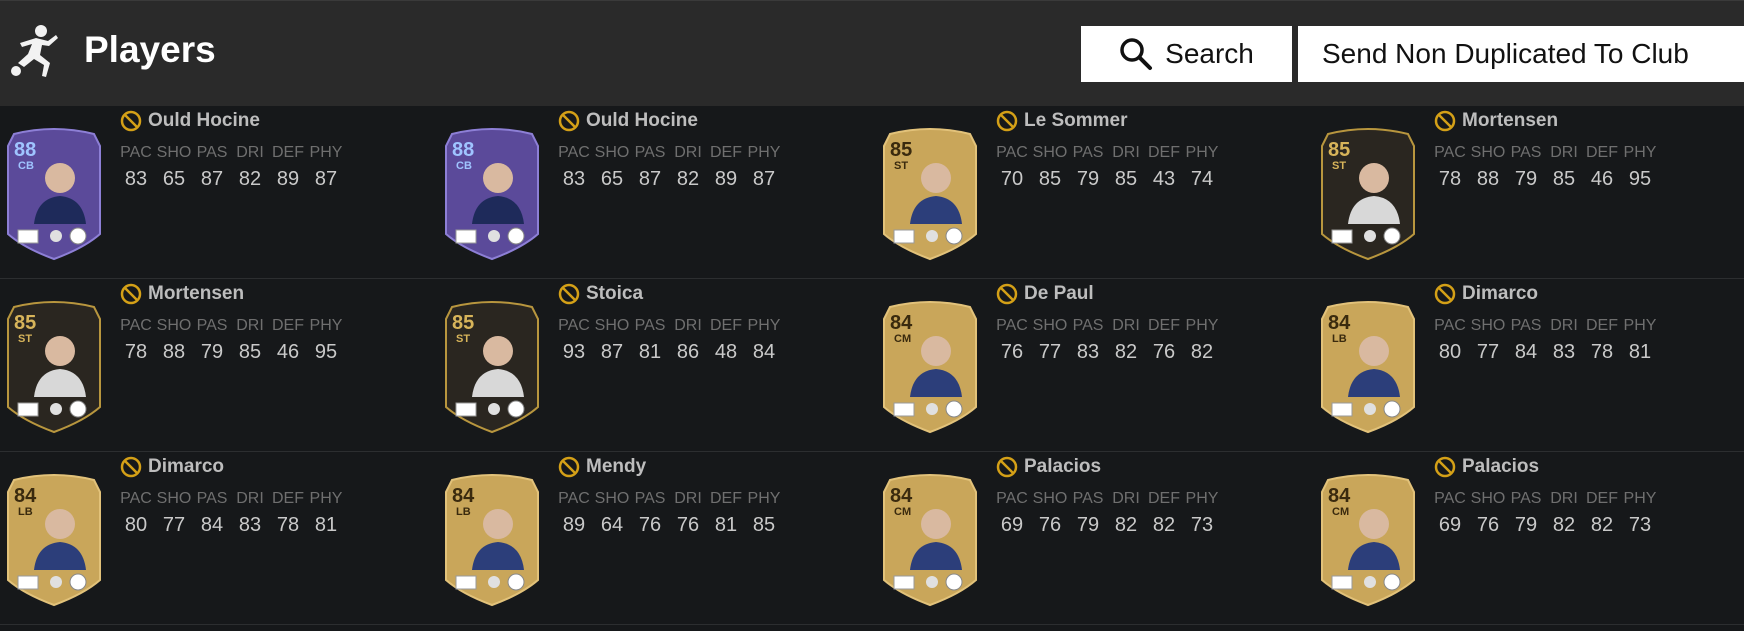  I want to click on stat-label: PHY, so click(764, 325).